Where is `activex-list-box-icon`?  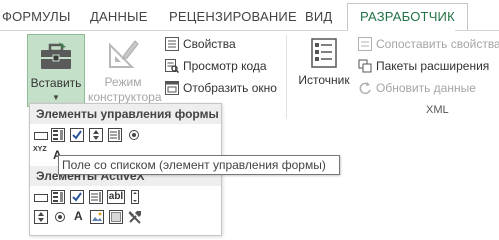 activex-list-box-icon is located at coordinates (96, 197).